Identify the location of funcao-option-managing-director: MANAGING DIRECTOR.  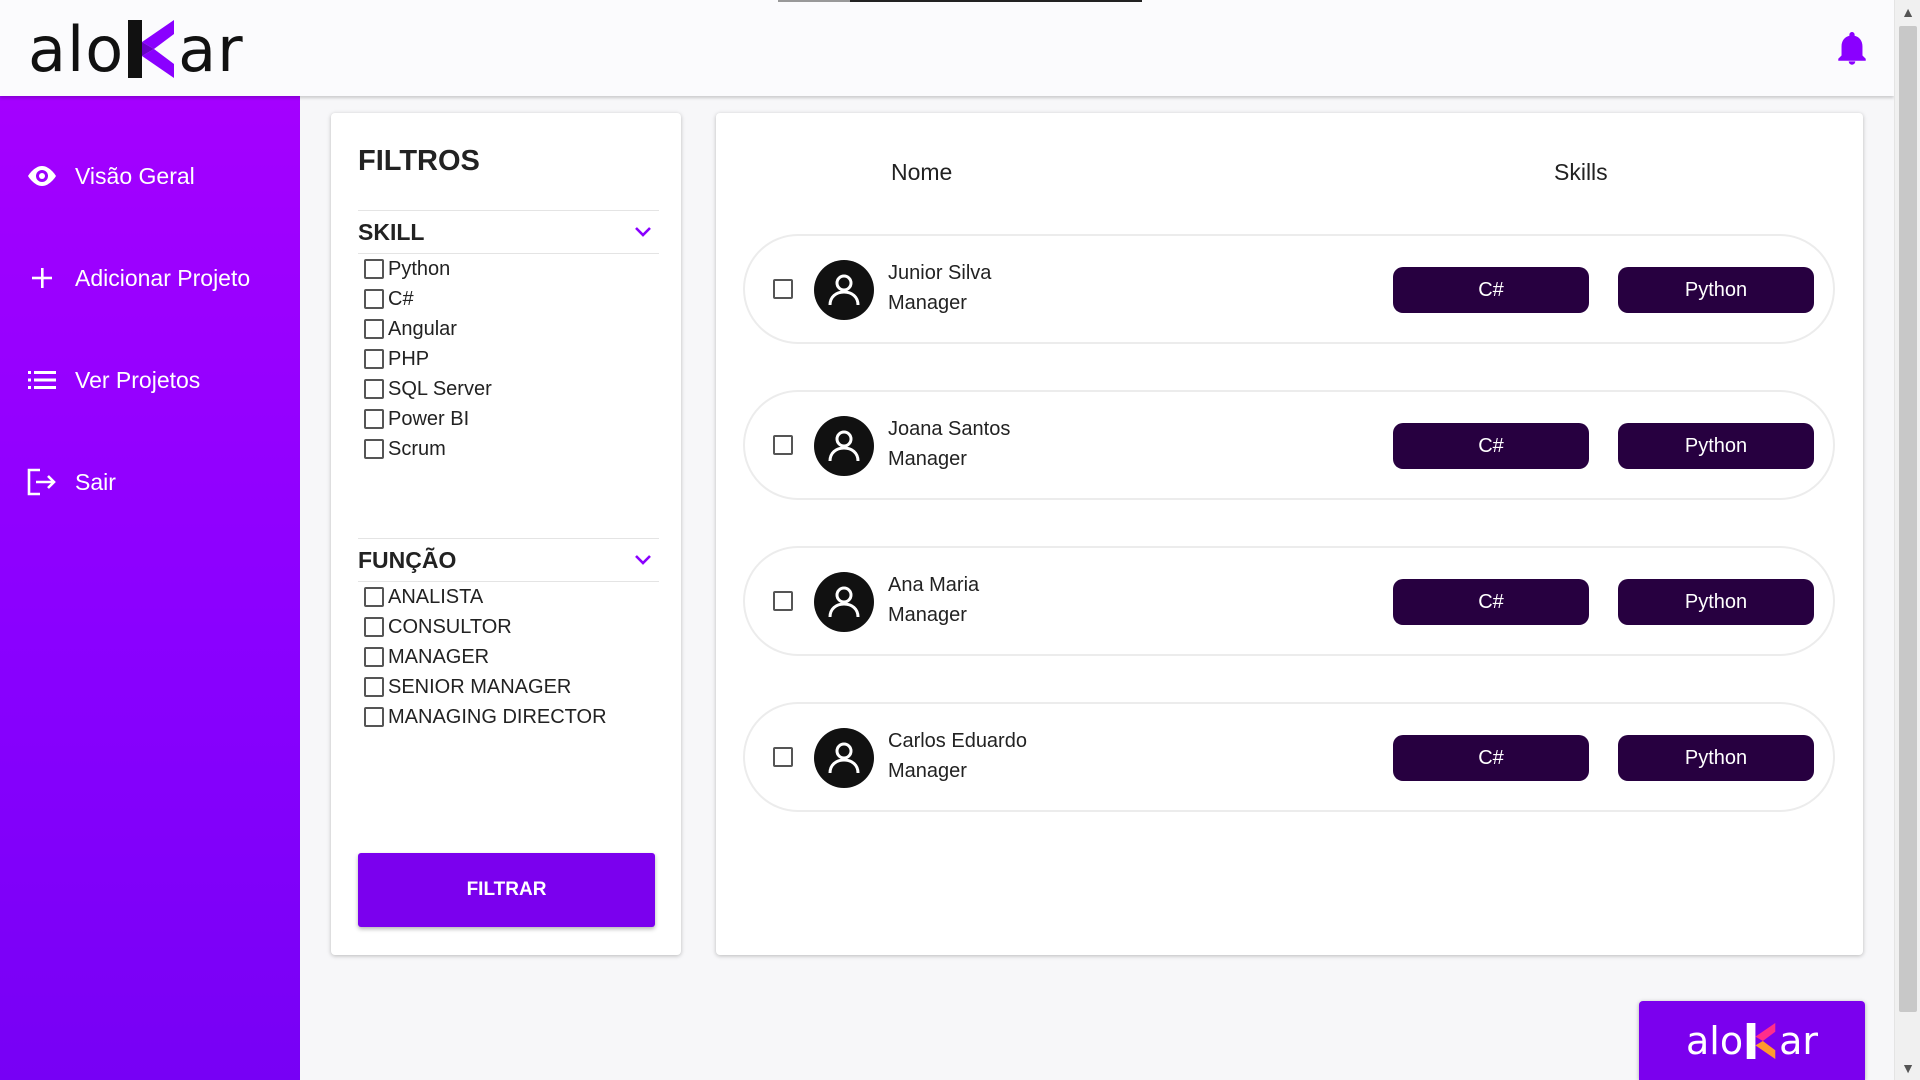
(508, 717).